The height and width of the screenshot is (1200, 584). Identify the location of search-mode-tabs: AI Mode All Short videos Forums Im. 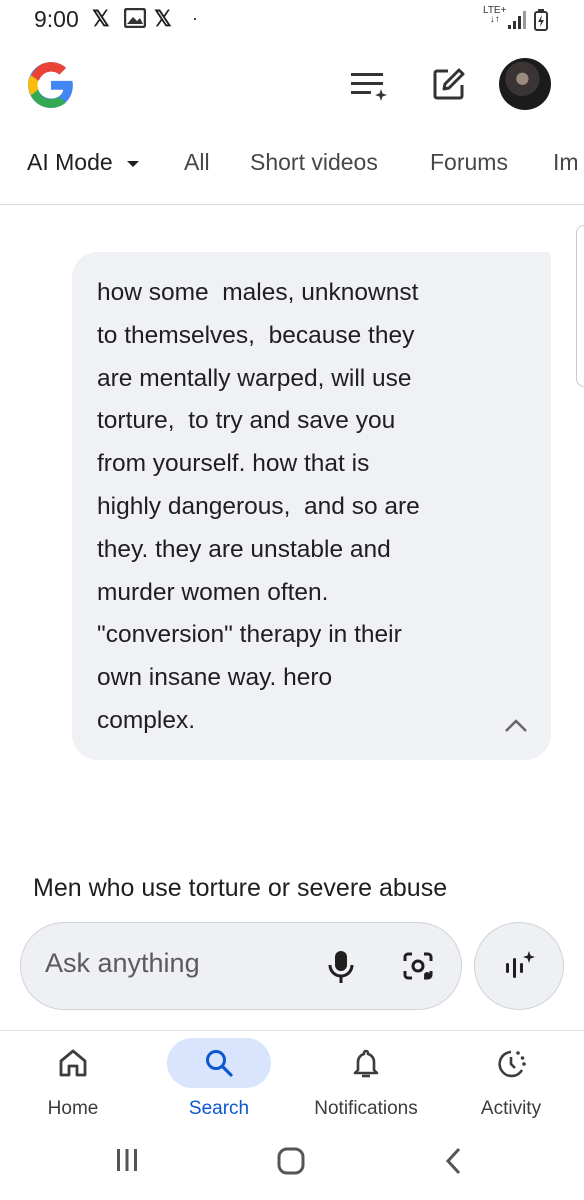
(292, 172).